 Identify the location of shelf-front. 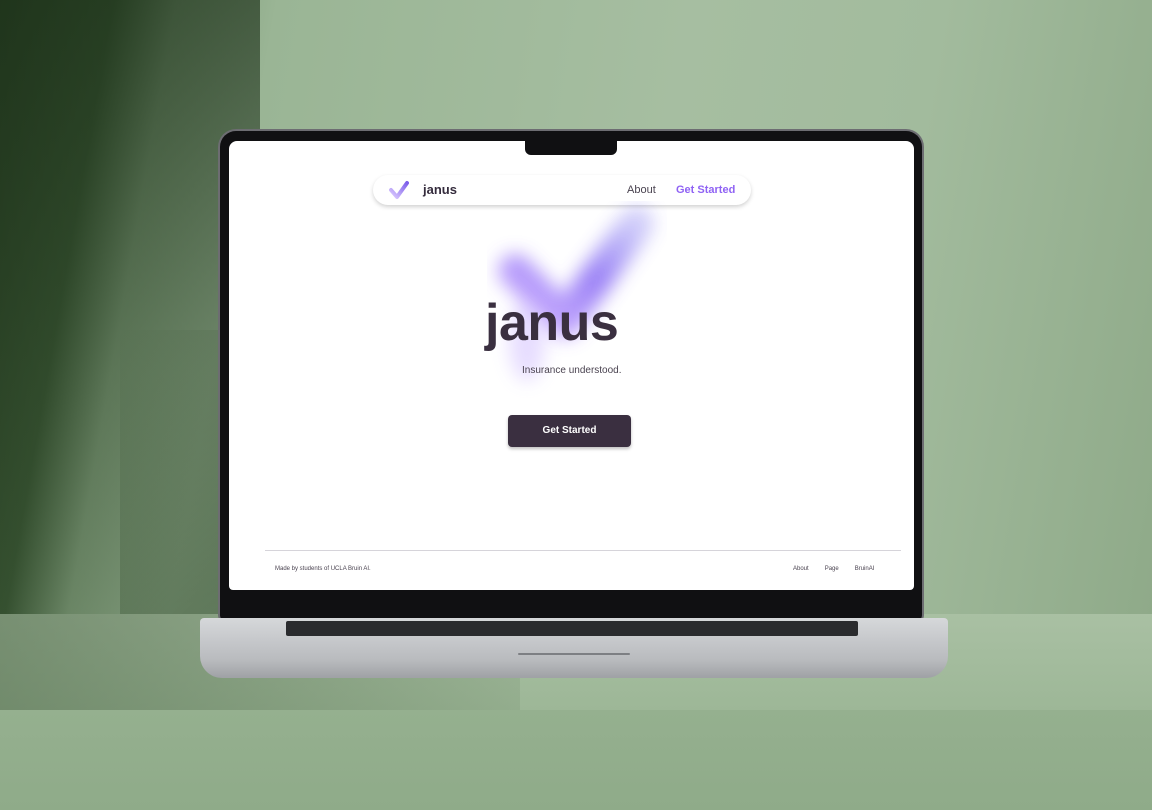
(576, 760).